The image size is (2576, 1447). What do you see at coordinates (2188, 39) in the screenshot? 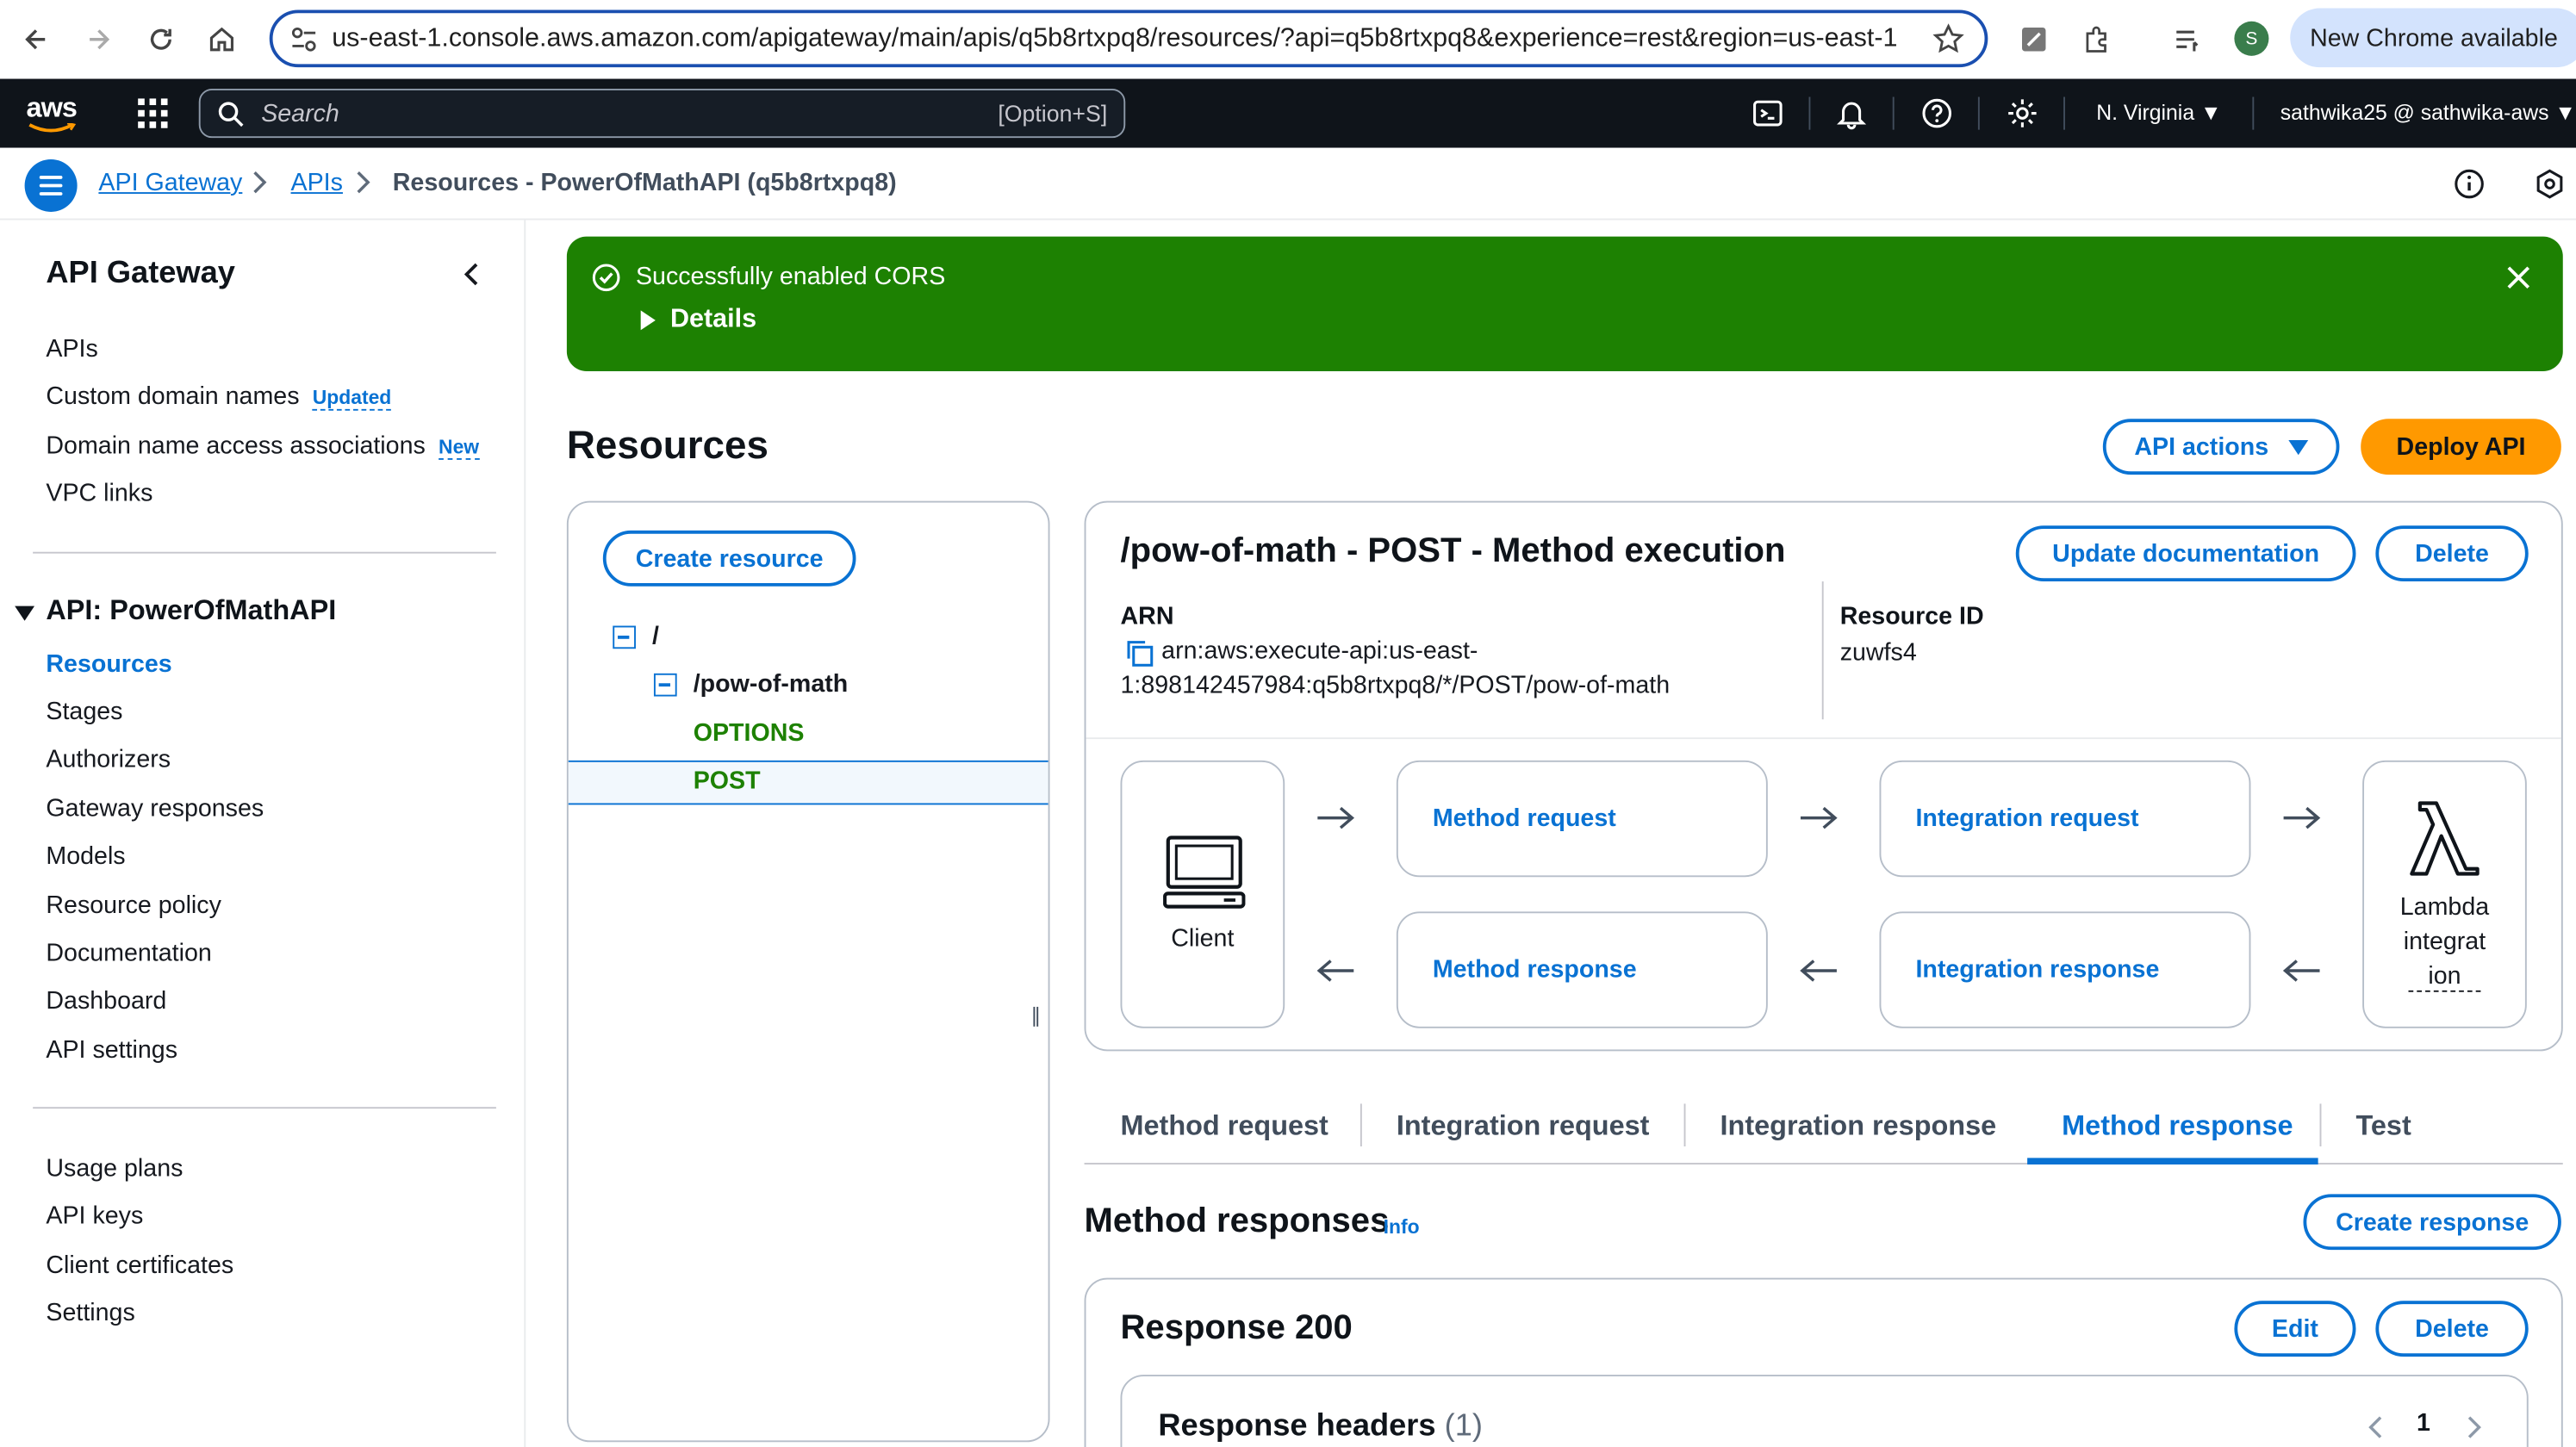
I see `media-queue-icon` at bounding box center [2188, 39].